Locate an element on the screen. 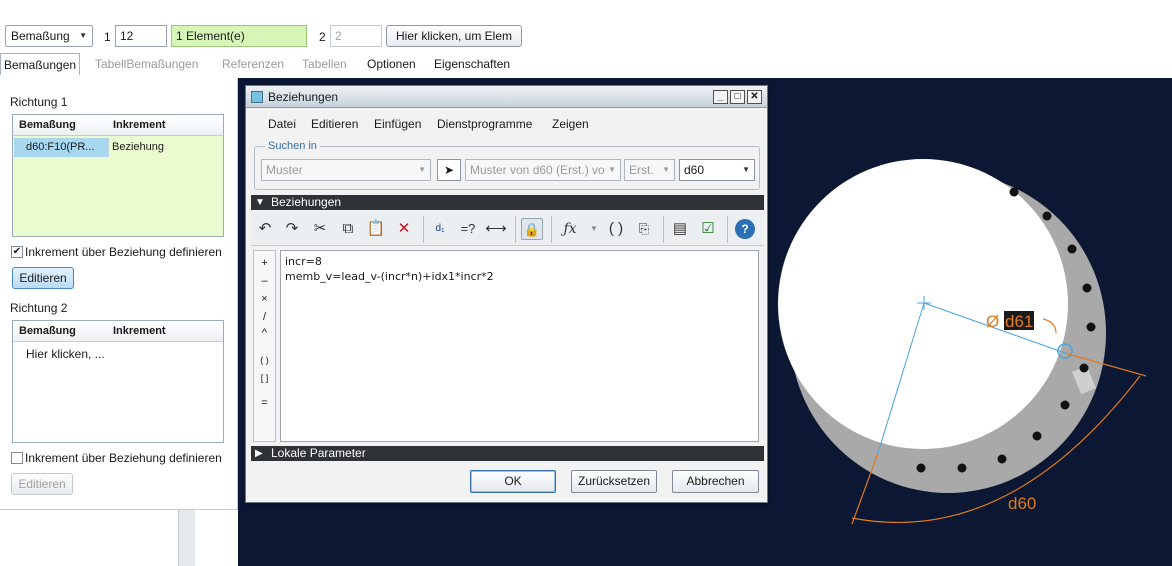  direction1-relation-checkbox: ✔ is located at coordinates (17, 252).